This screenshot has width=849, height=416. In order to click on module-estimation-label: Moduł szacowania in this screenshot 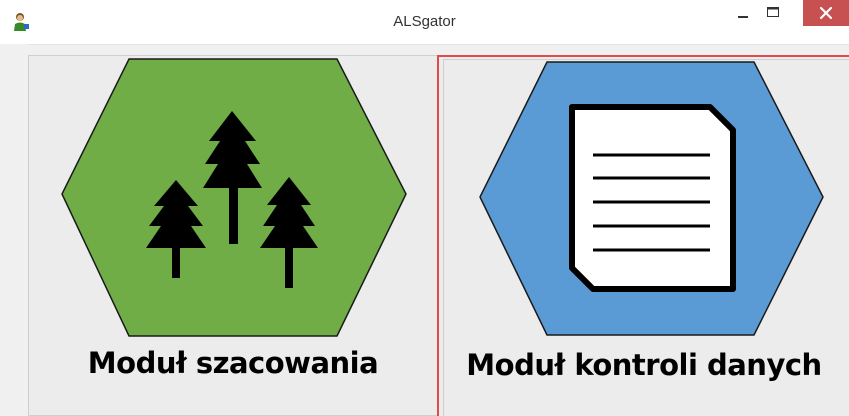, I will do `click(233, 363)`.